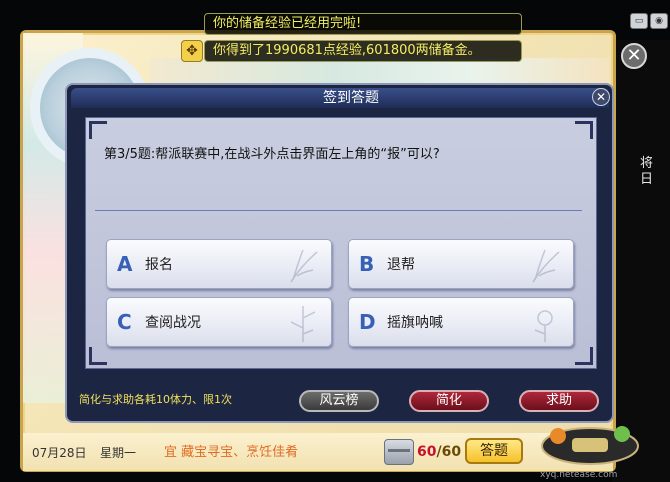 Image resolution: width=670 pixels, height=482 pixels. What do you see at coordinates (461, 322) in the screenshot?
I see `answer-option-d: D 摇旗呐喊` at bounding box center [461, 322].